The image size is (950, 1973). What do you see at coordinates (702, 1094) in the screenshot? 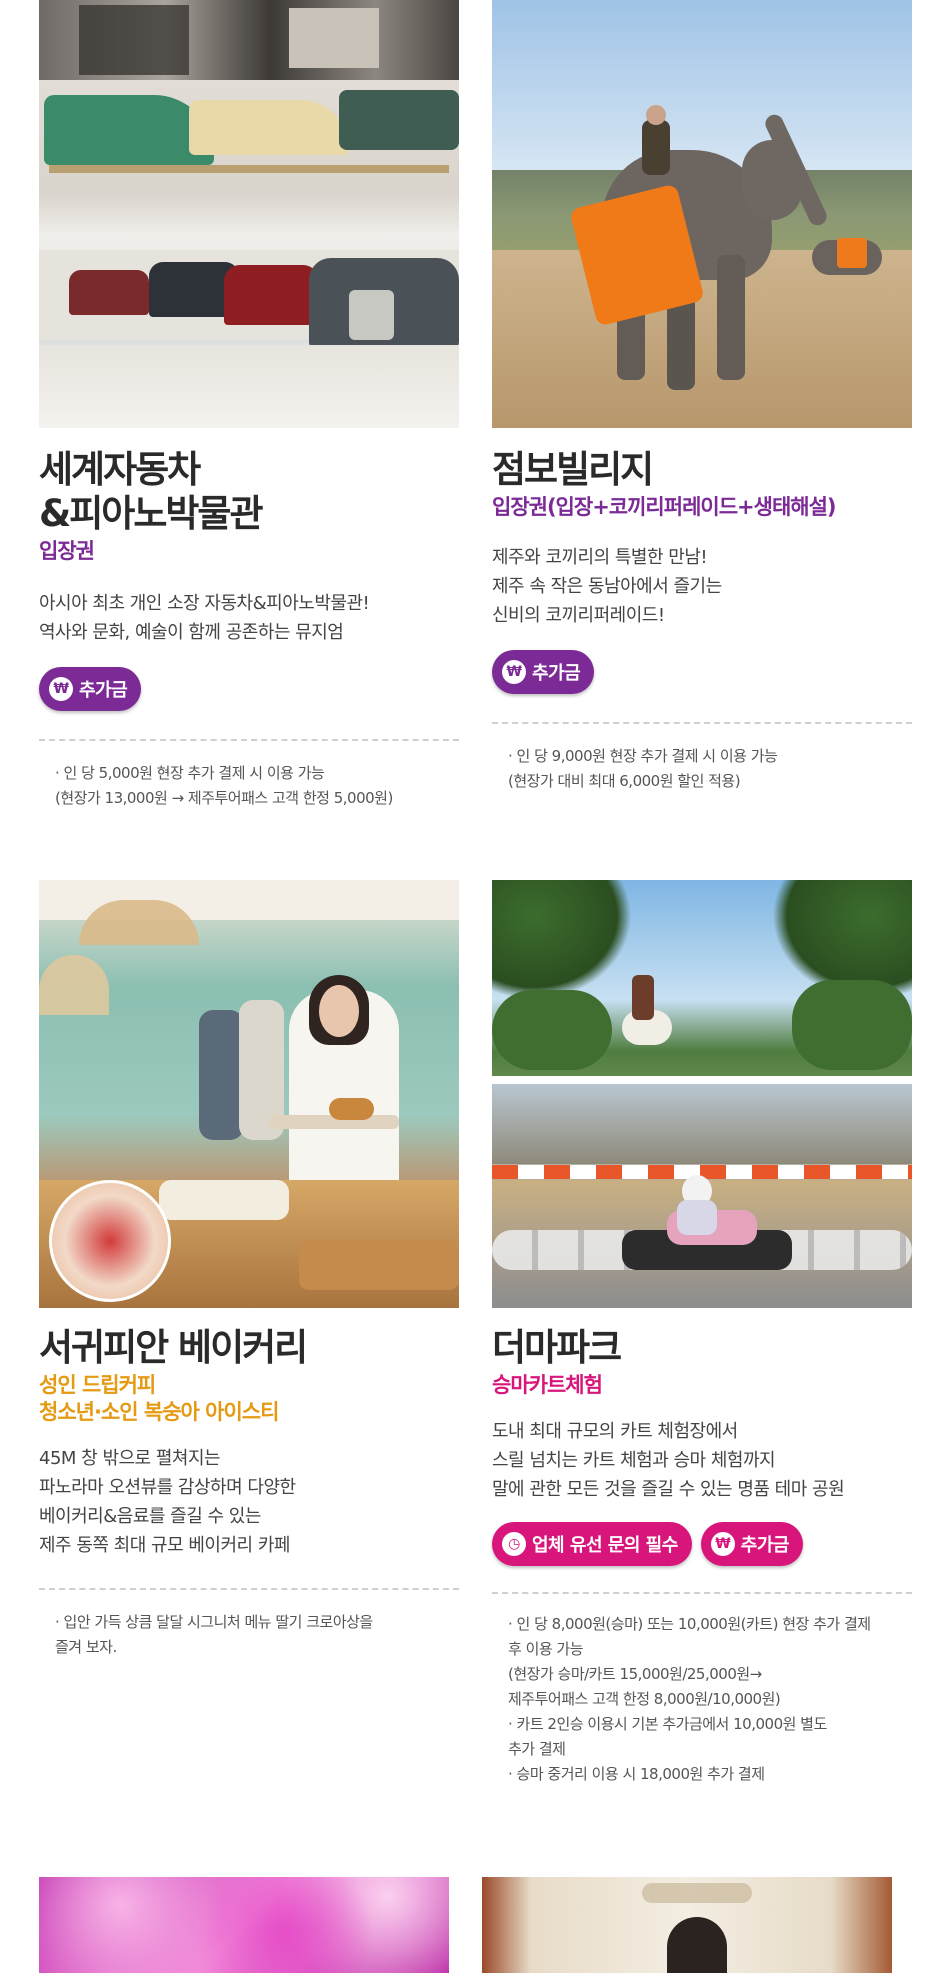
I see `kart-photo` at bounding box center [702, 1094].